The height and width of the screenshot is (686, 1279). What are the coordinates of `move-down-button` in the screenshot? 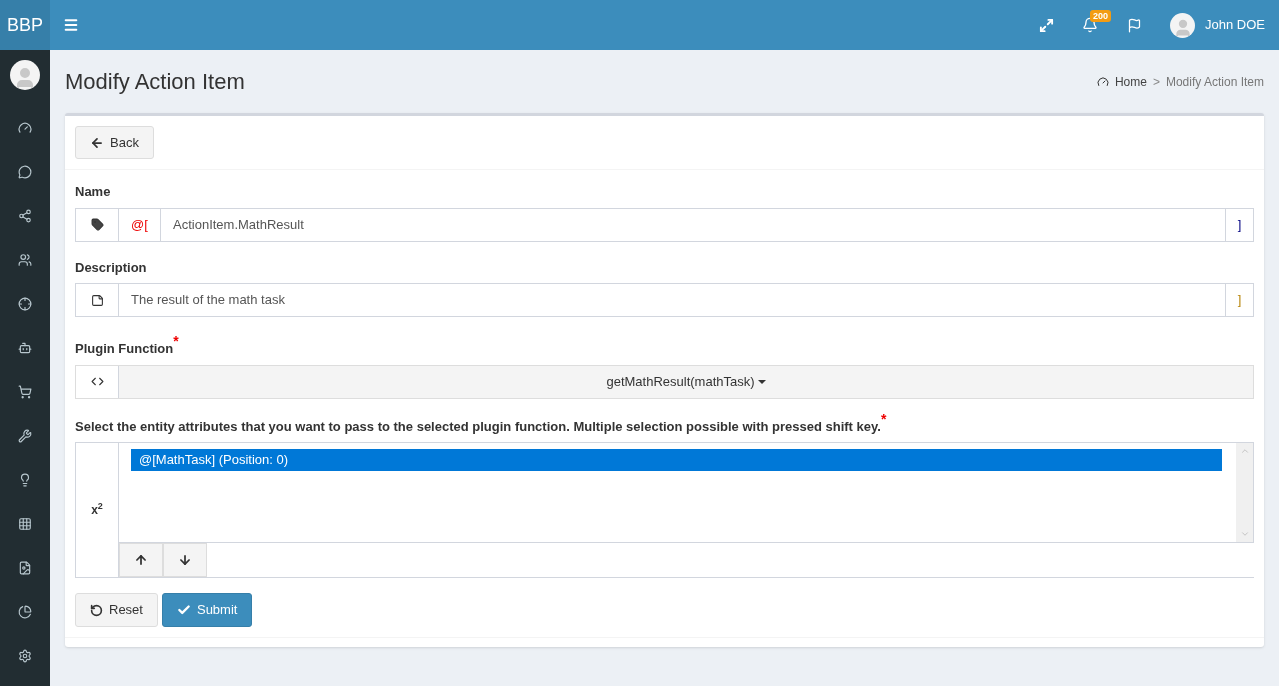 It's located at (185, 560).